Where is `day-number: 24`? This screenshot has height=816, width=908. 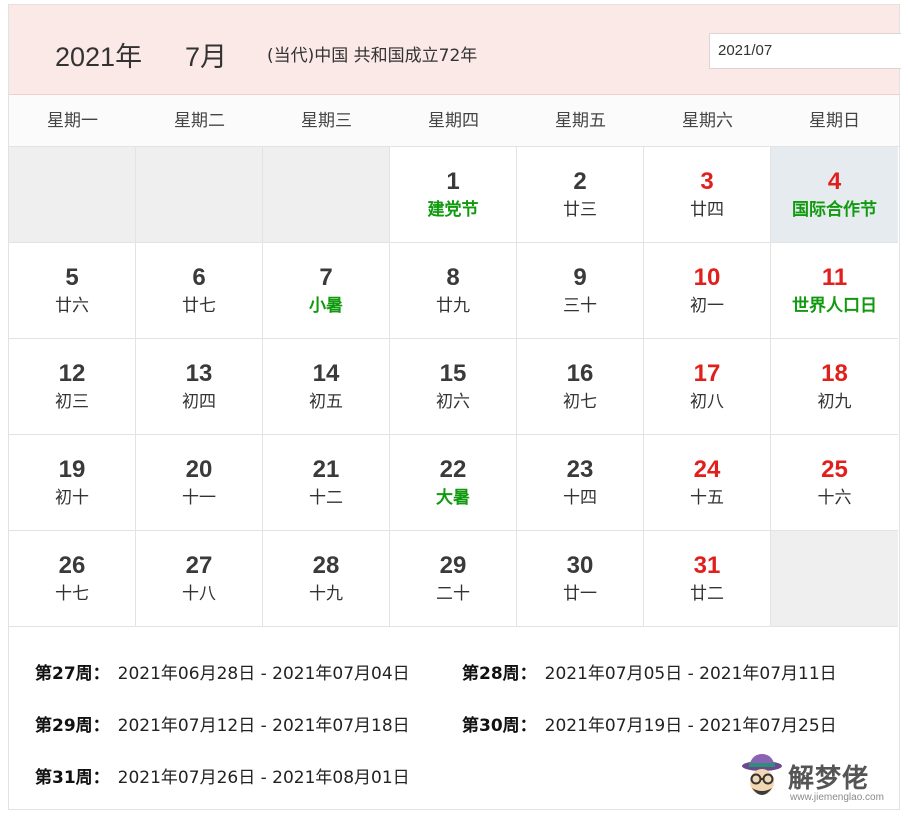 day-number: 24 is located at coordinates (707, 469).